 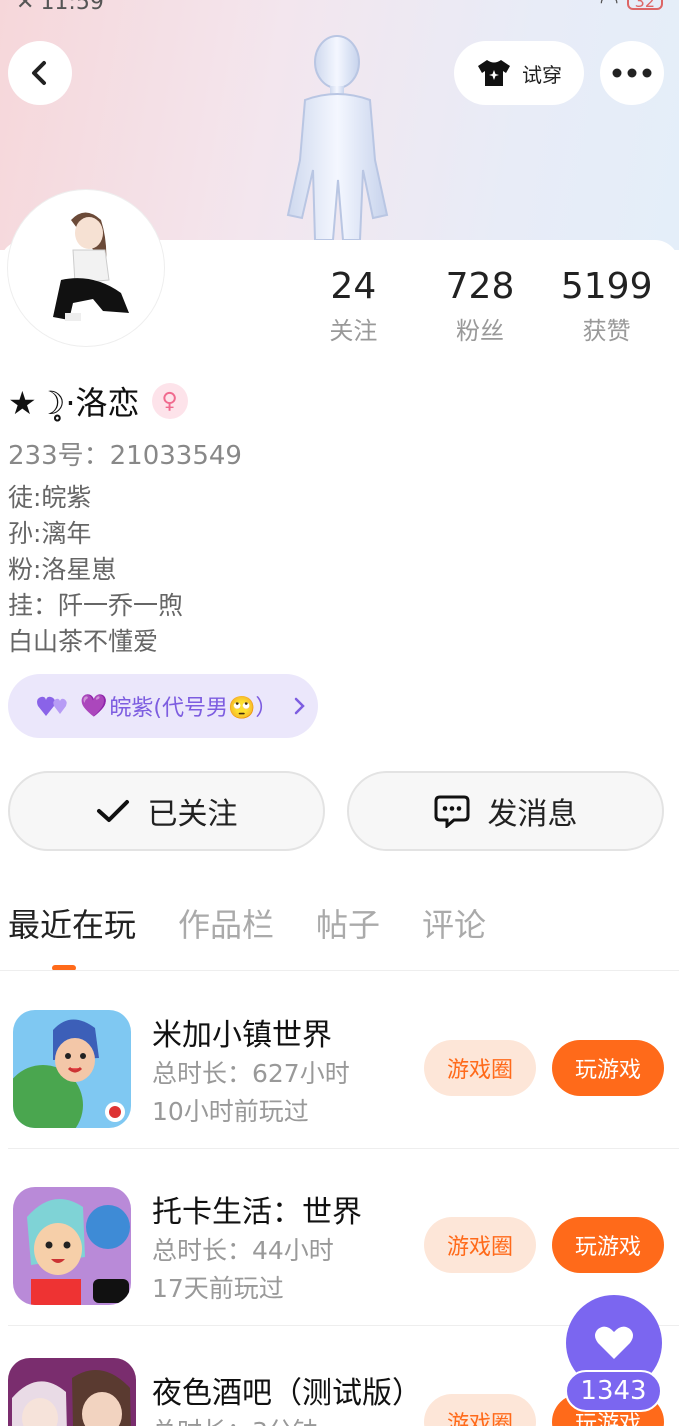 What do you see at coordinates (494, 73) in the screenshot?
I see `tshirt-icon` at bounding box center [494, 73].